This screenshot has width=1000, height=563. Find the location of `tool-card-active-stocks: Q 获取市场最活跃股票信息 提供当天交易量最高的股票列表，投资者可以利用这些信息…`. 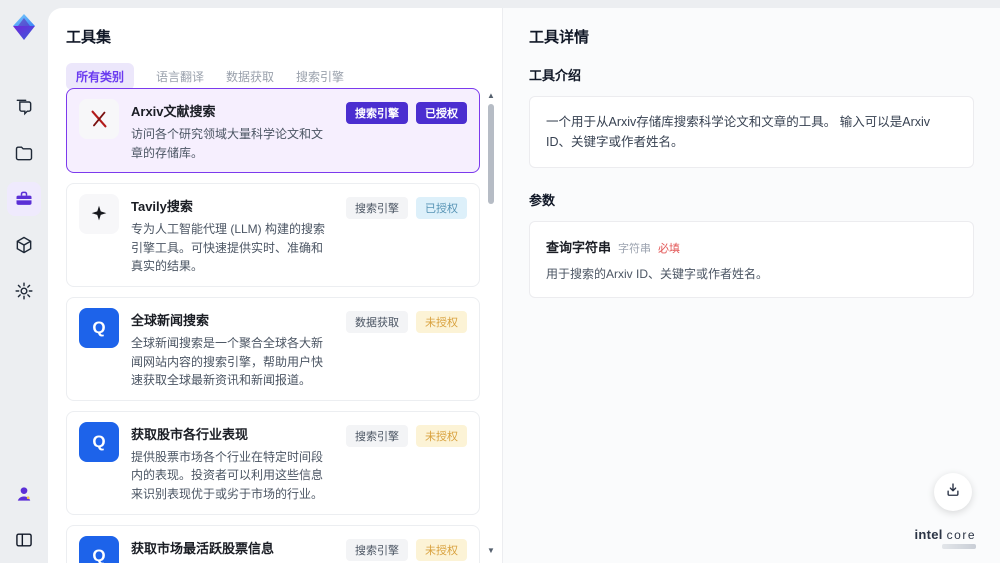

tool-card-active-stocks: Q 获取市场最活跃股票信息 提供当天交易量最高的股票列表，投资者可以利用这些信息… is located at coordinates (273, 543).